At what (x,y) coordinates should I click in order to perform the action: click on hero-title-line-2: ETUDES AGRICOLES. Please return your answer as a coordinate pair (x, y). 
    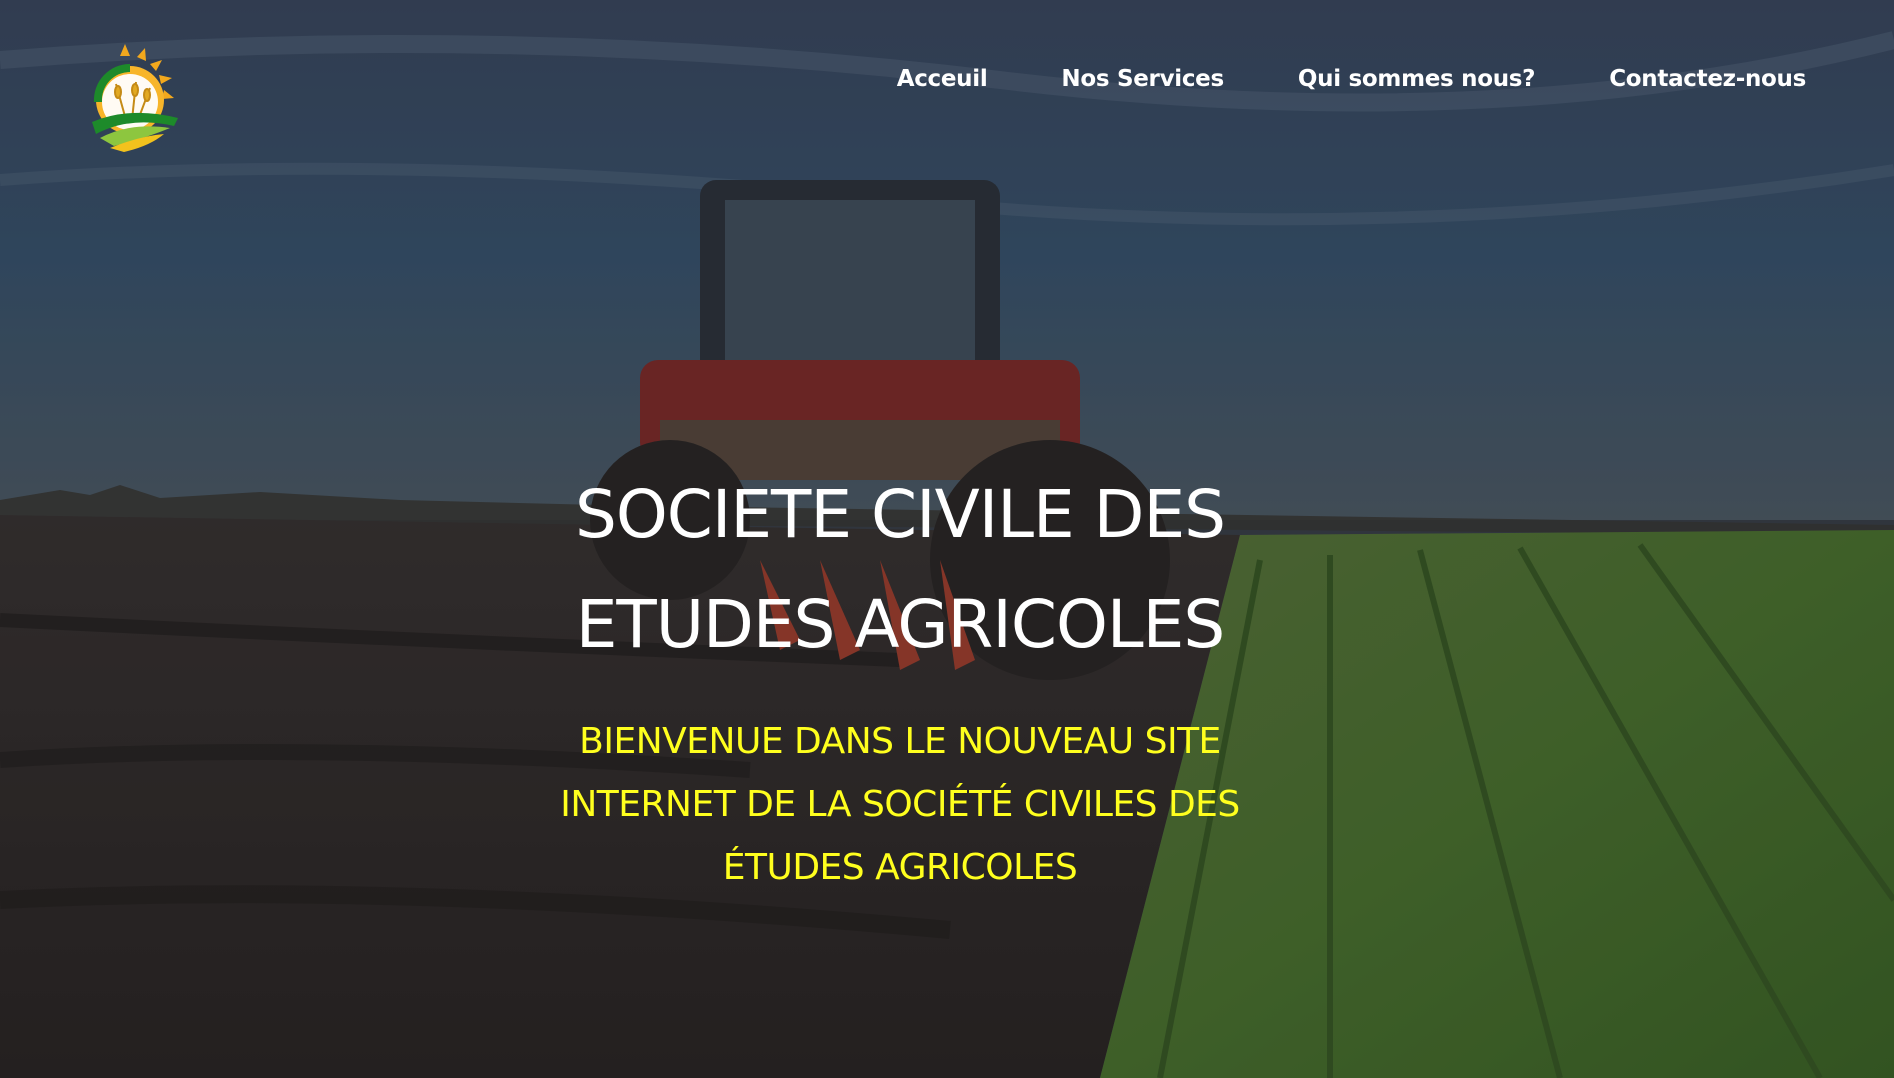
    Looking at the image, I should click on (900, 624).